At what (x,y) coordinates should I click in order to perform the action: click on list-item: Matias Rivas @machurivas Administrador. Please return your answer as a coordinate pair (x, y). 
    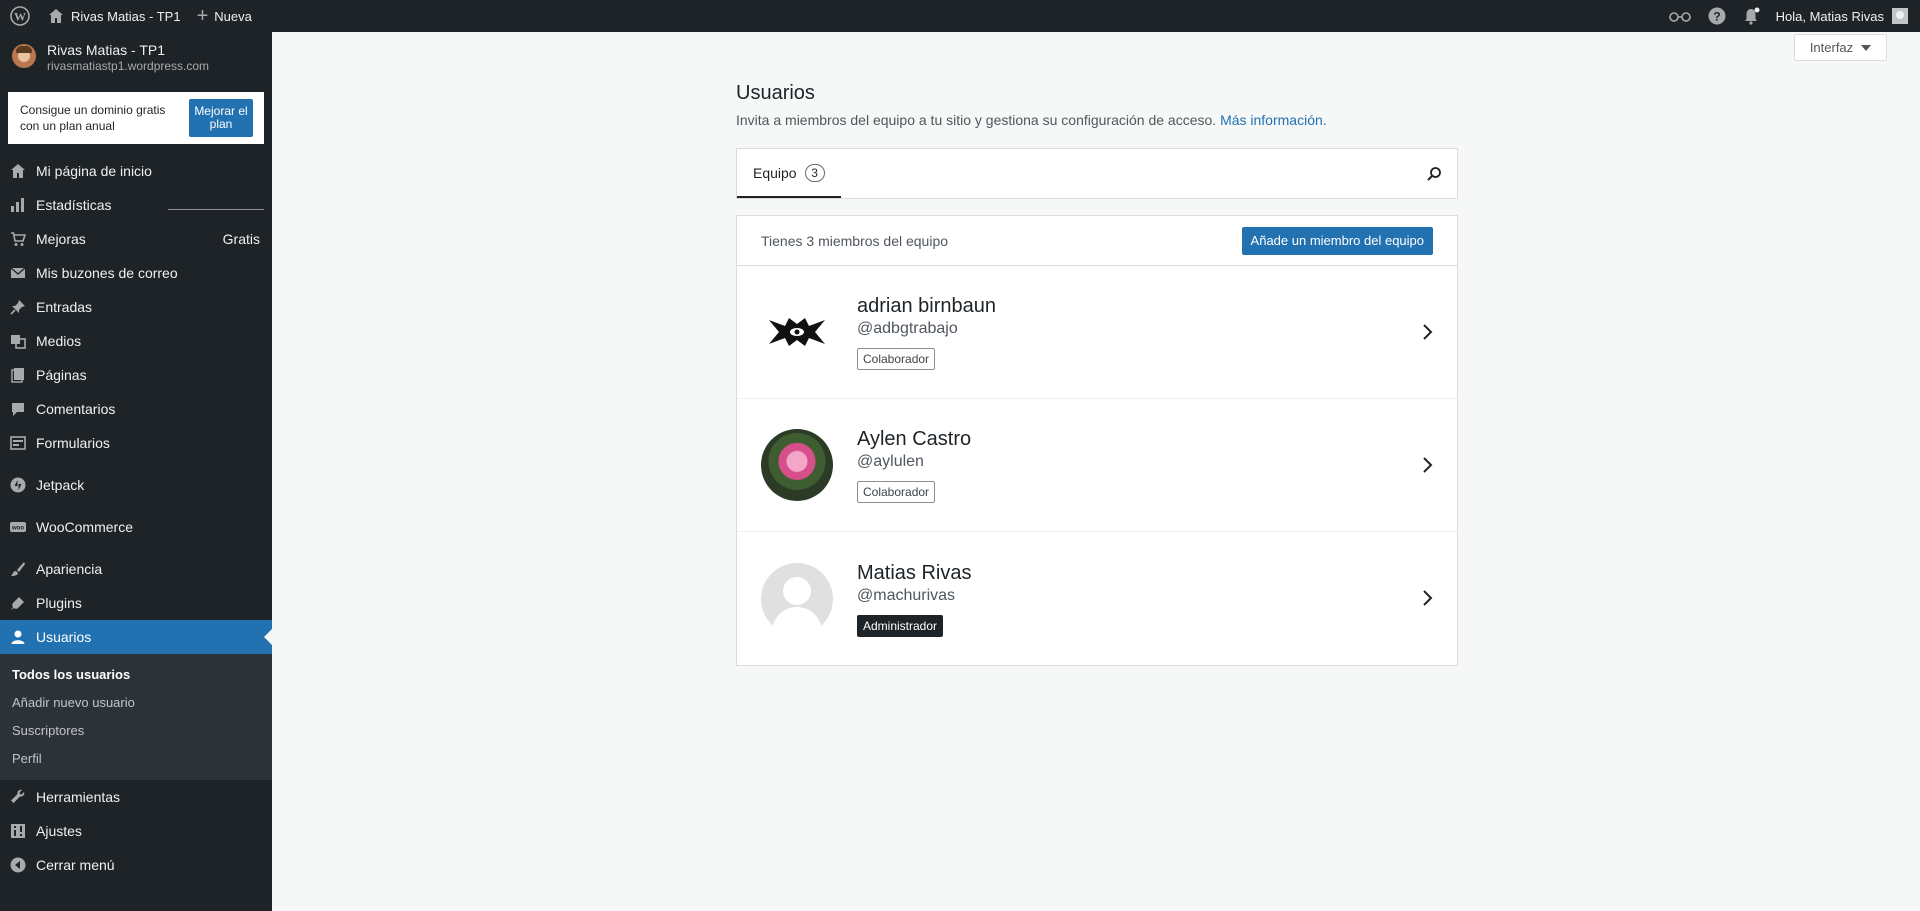
    Looking at the image, I should click on (1097, 598).